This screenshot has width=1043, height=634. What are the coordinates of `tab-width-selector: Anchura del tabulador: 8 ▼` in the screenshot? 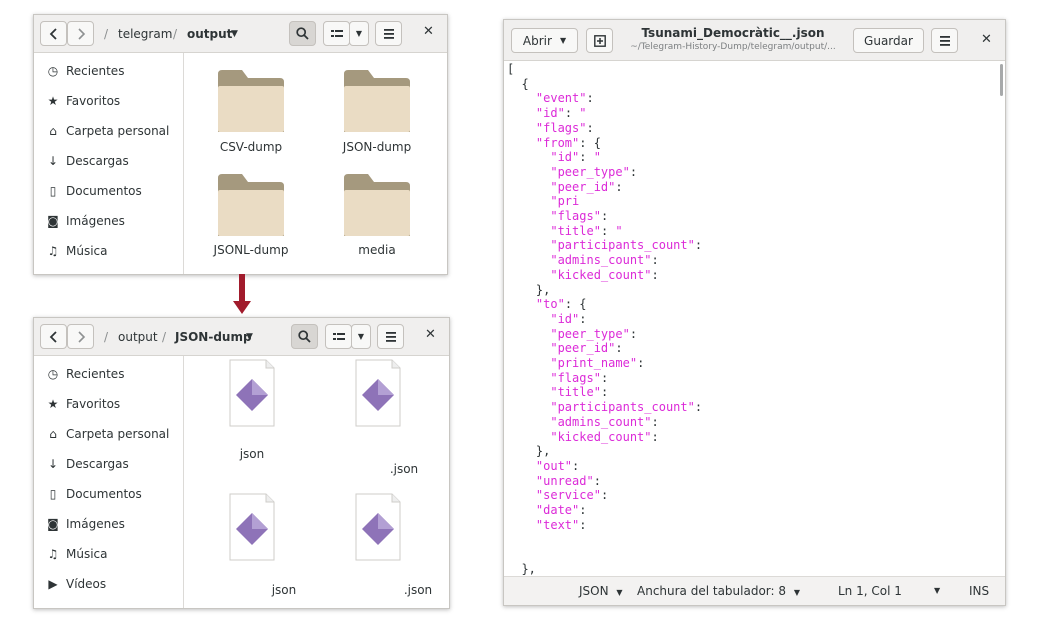 It's located at (718, 591).